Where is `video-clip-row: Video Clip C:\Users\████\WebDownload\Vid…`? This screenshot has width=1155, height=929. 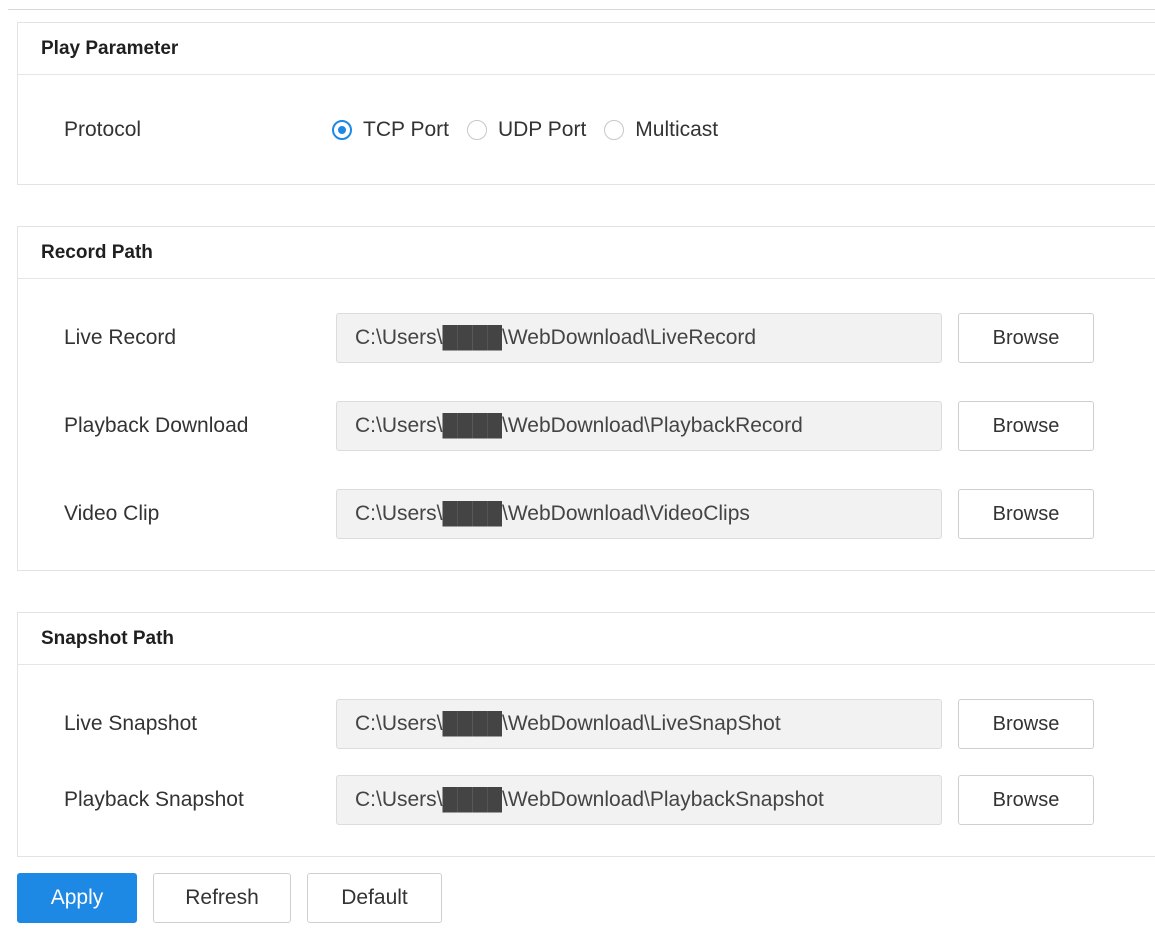
video-clip-row: Video Clip C:\Users\████\WebDownload\Vid… is located at coordinates (586, 514).